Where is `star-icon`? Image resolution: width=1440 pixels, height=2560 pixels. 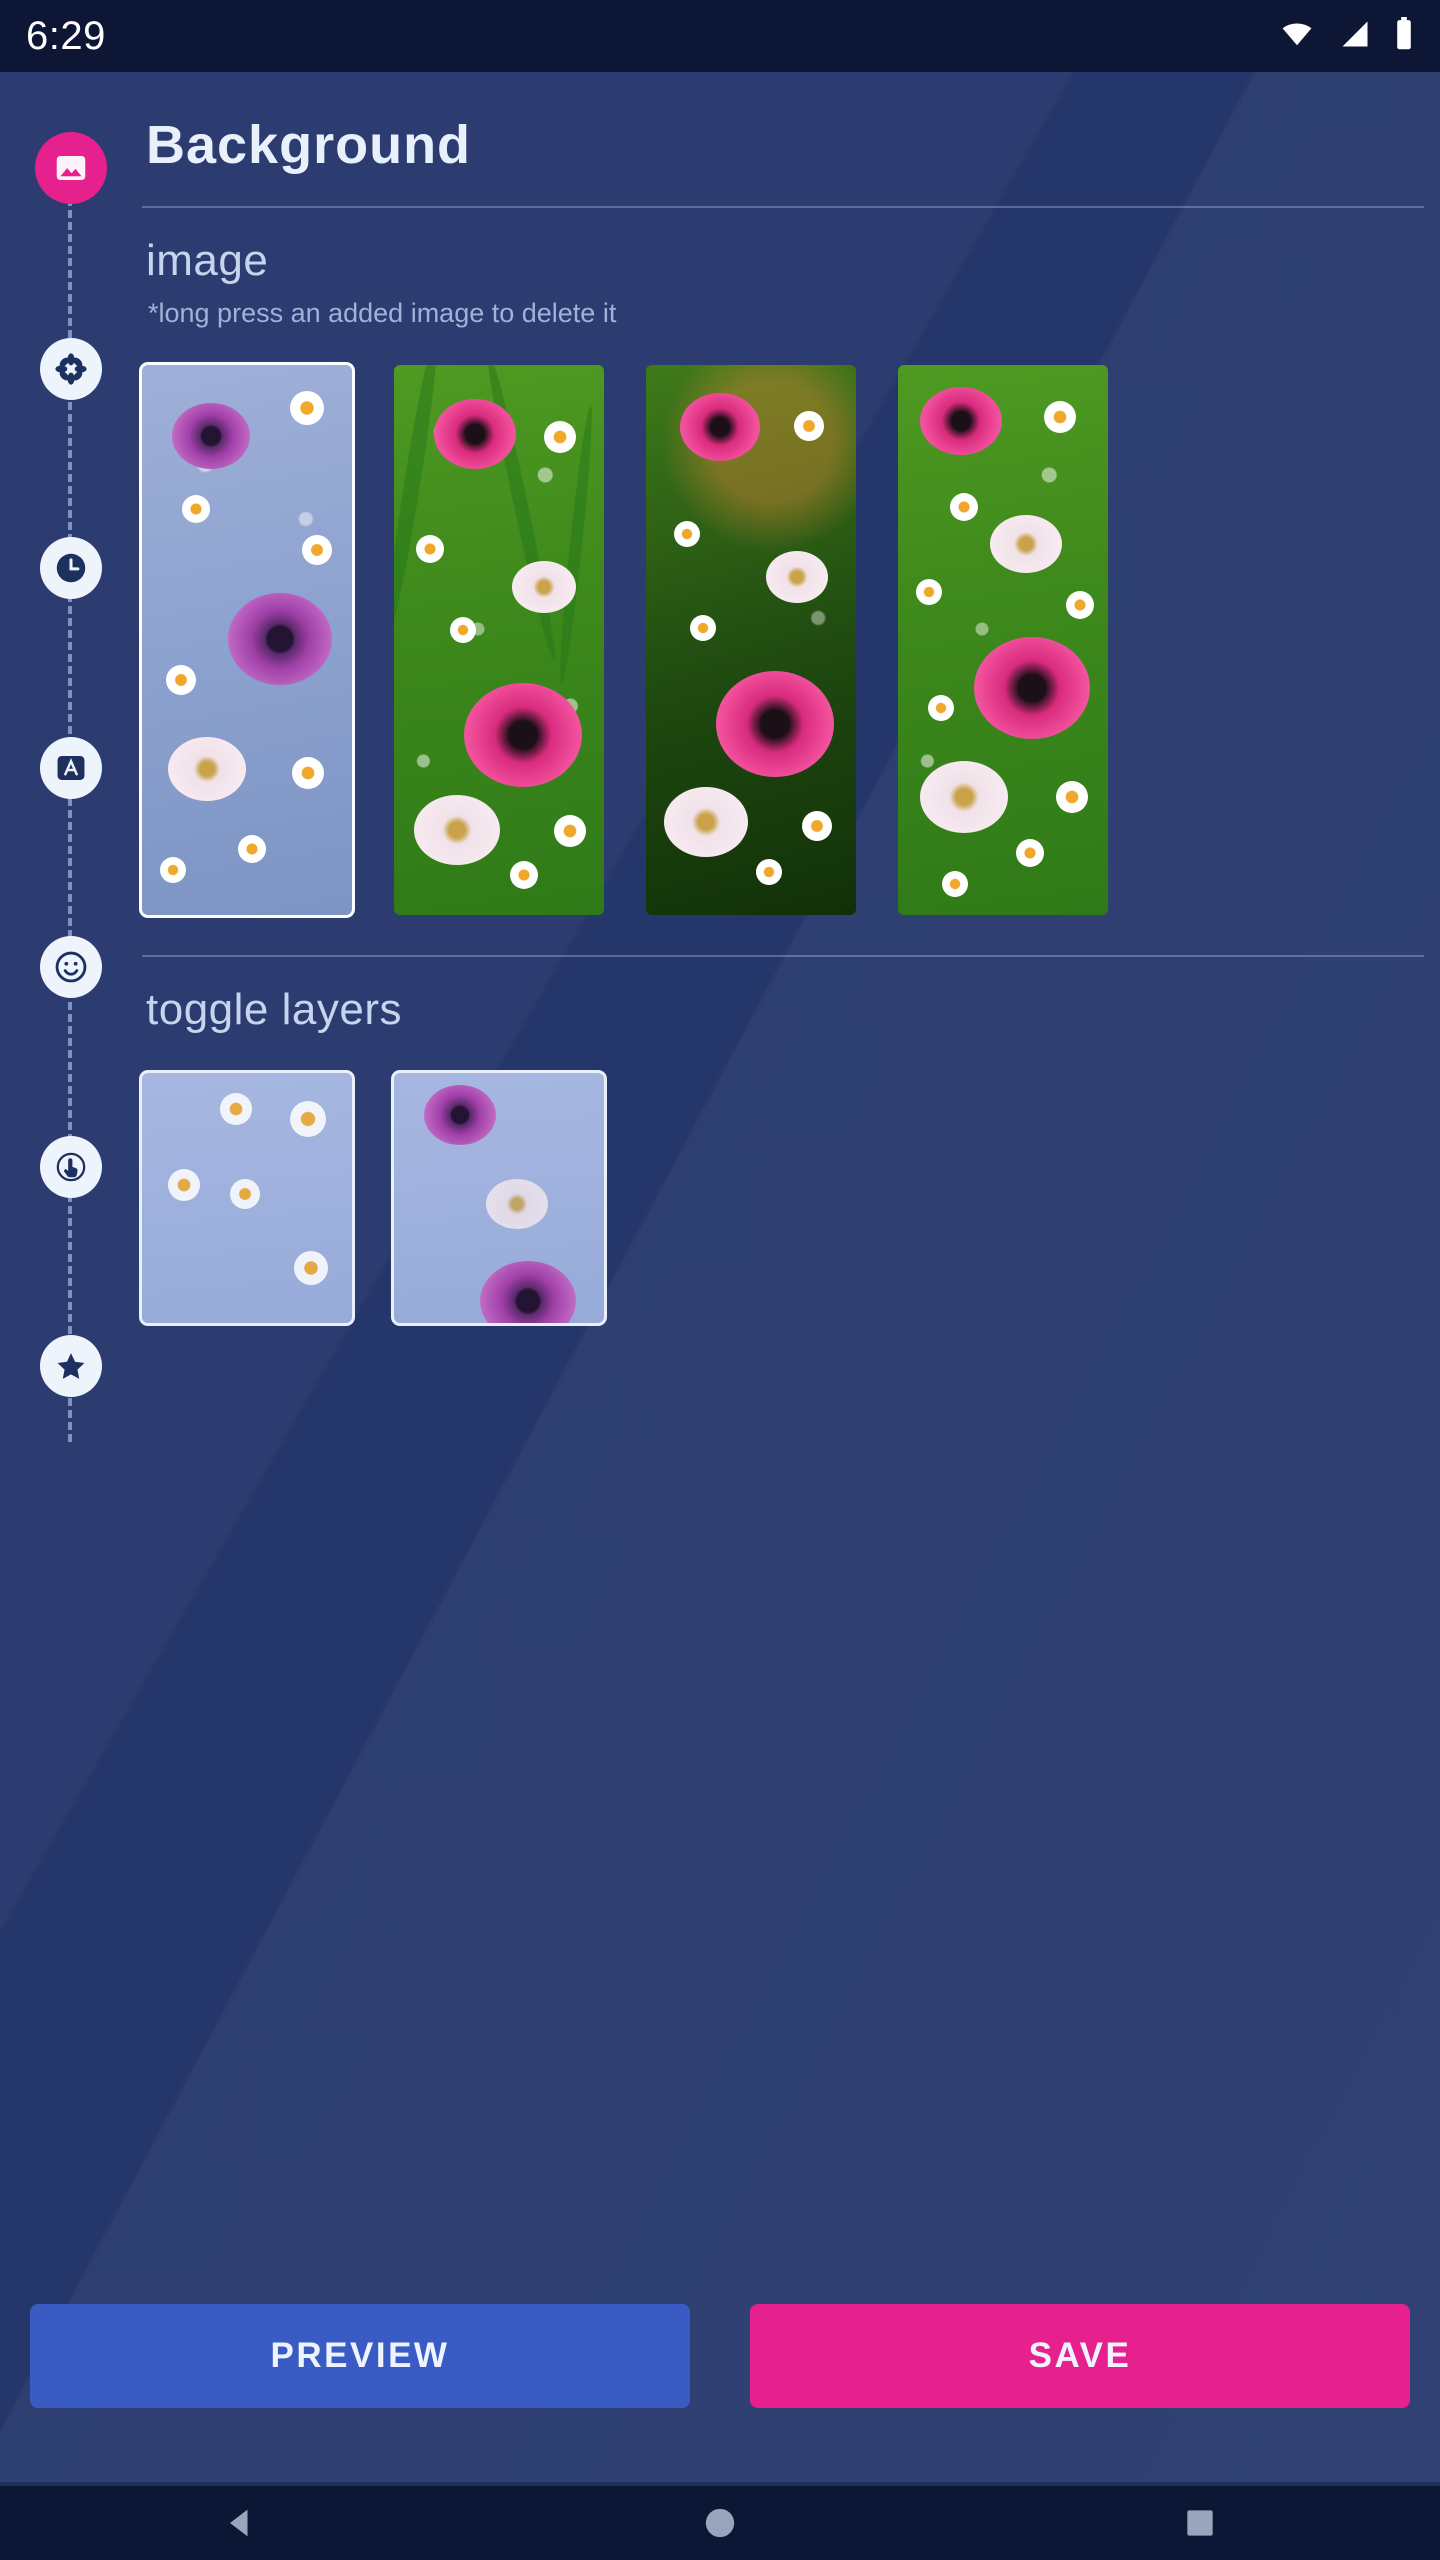 star-icon is located at coordinates (71, 1366).